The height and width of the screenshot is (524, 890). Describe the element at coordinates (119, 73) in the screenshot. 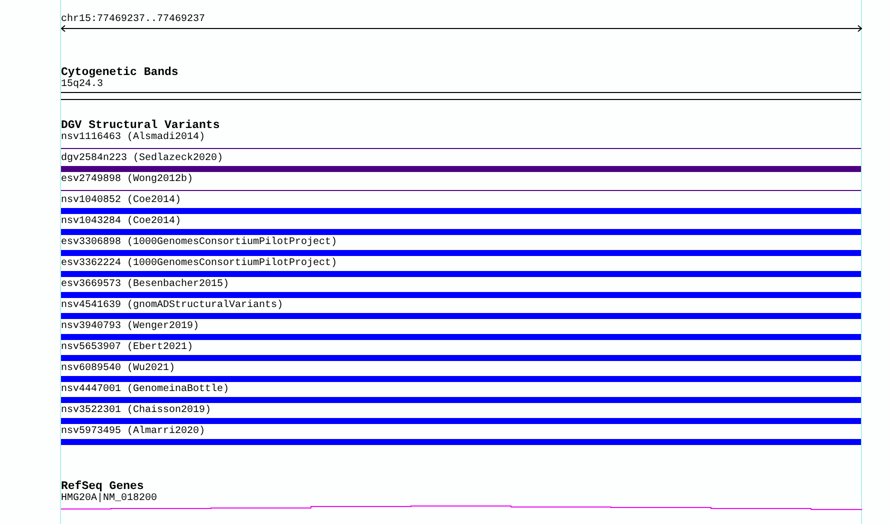

I see `track-title: Cytogenetic Bands` at that location.